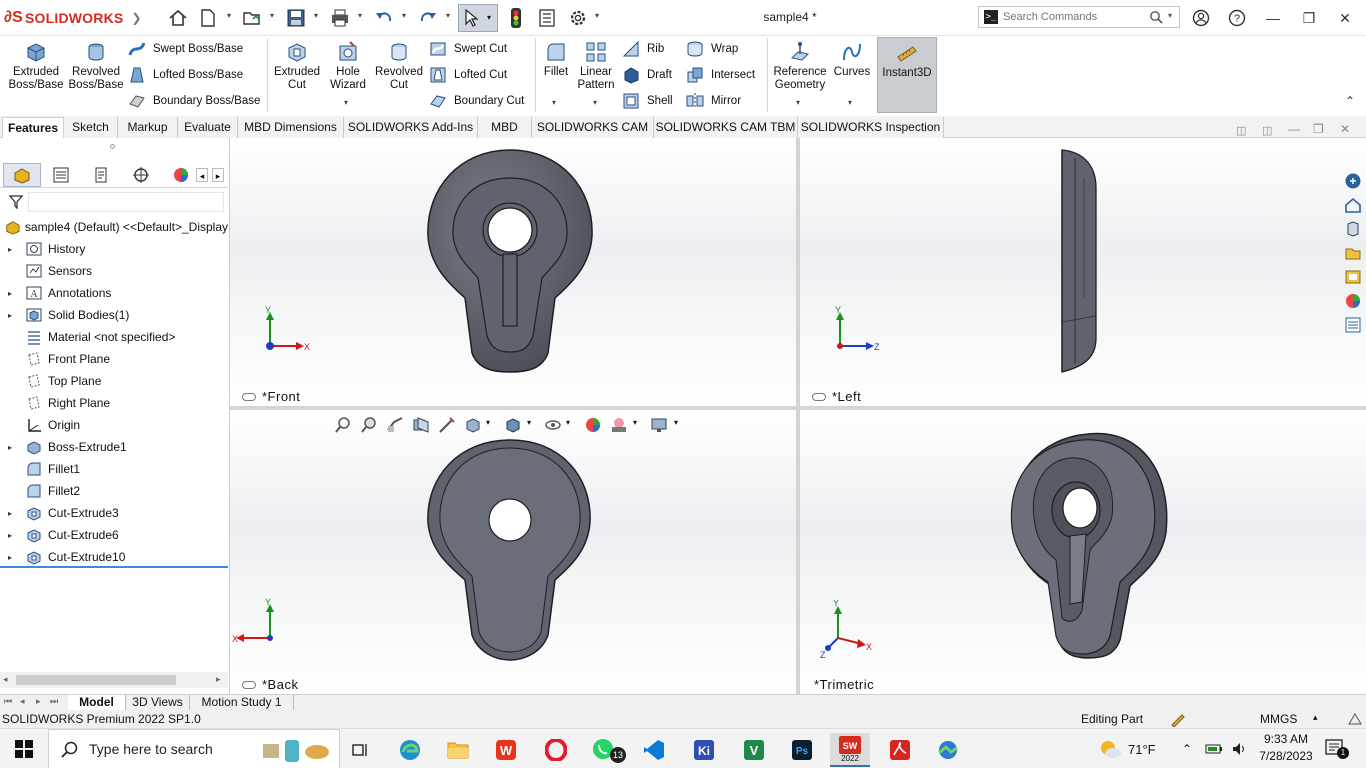 The width and height of the screenshot is (1366, 768). What do you see at coordinates (36, 66) in the screenshot?
I see `extruded-boss-button: Extruded Boss/Base` at bounding box center [36, 66].